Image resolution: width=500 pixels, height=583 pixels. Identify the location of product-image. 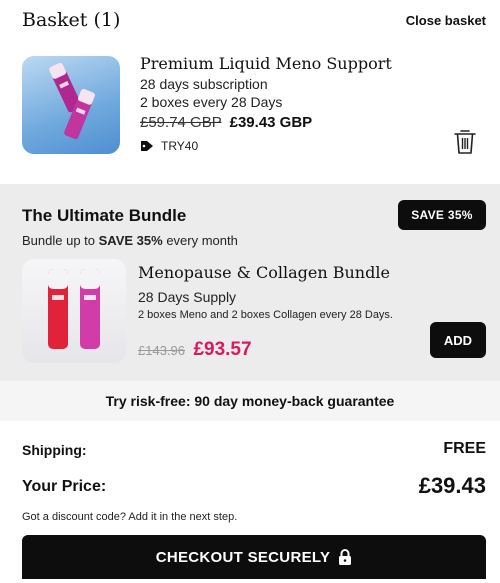
(71, 105).